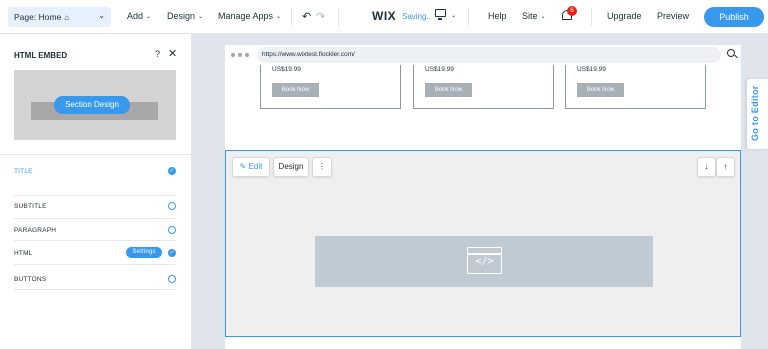 The width and height of the screenshot is (768, 349). What do you see at coordinates (144, 252) in the screenshot?
I see `settings-button: Settings` at bounding box center [144, 252].